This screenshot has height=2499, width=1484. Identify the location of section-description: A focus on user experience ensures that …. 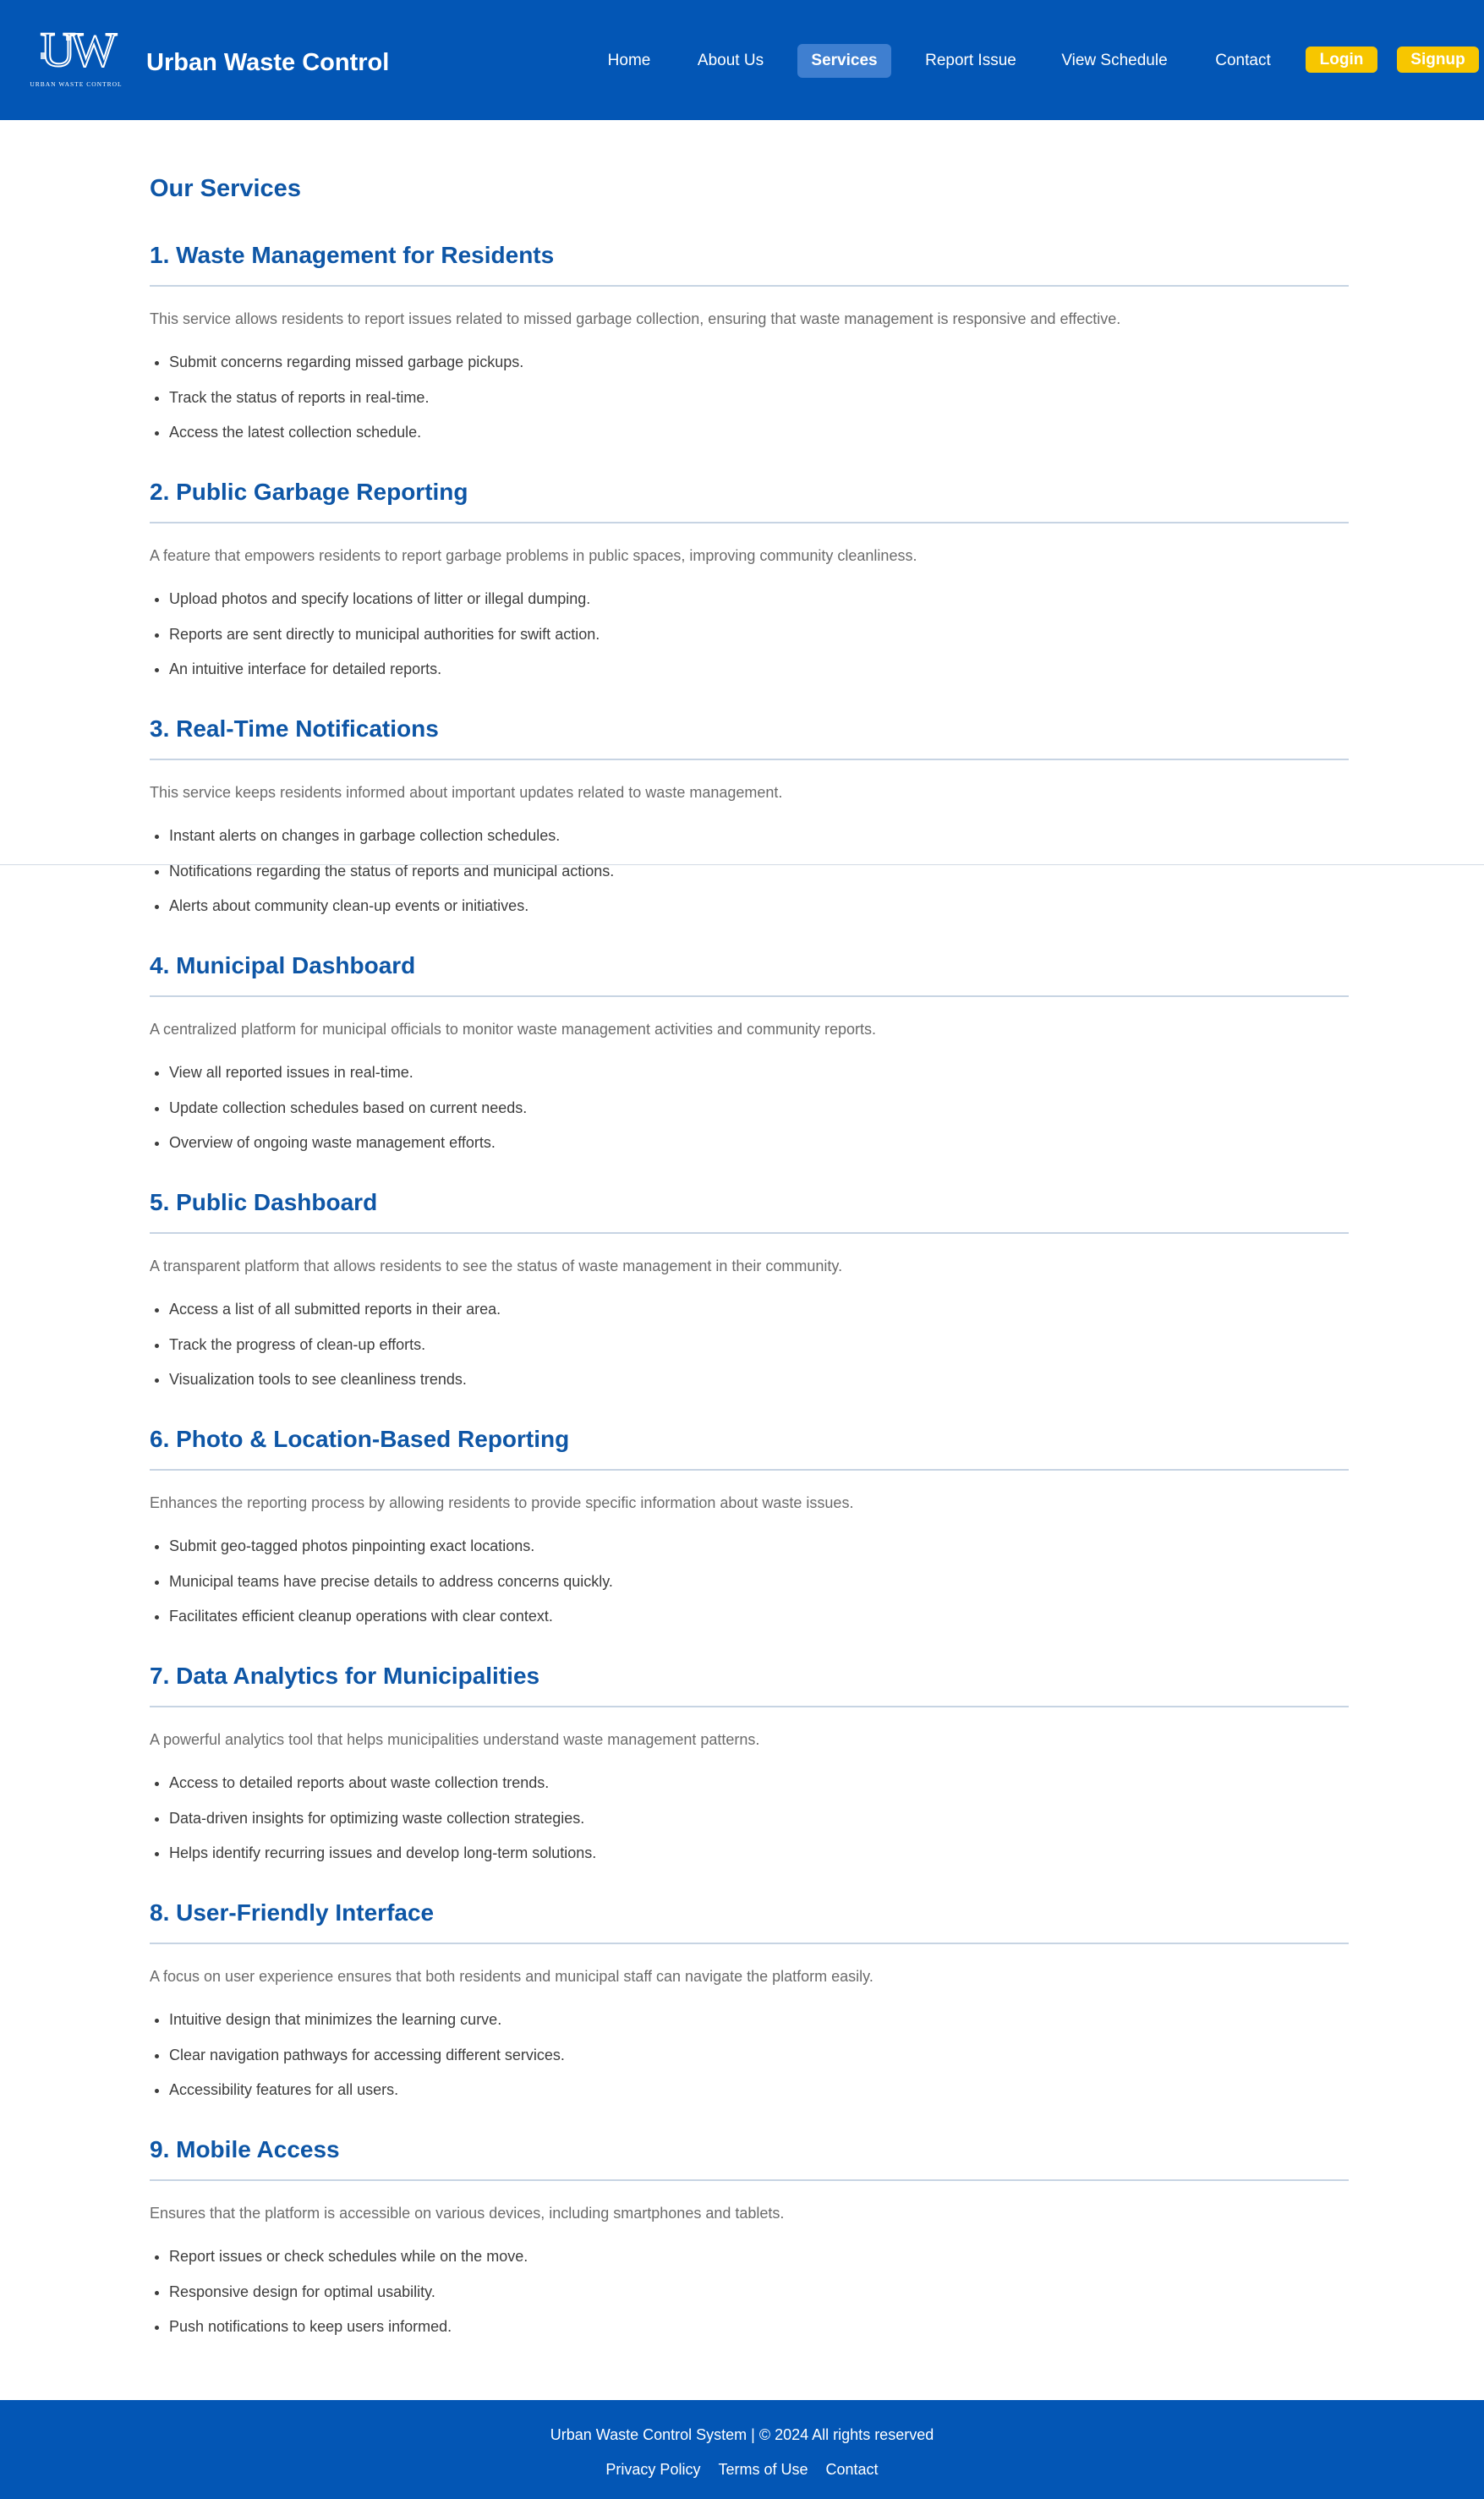
(511, 1976).